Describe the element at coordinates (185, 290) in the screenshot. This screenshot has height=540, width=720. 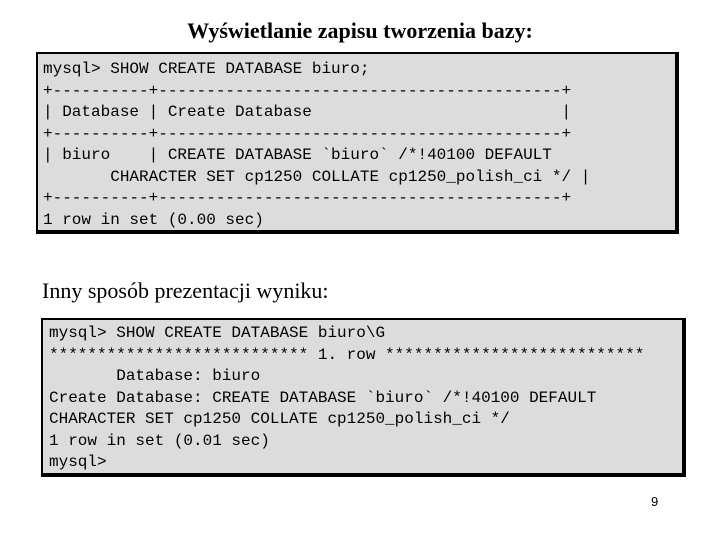
I see `section-subtitle: Inny sposób prezentacji wyniku:` at that location.